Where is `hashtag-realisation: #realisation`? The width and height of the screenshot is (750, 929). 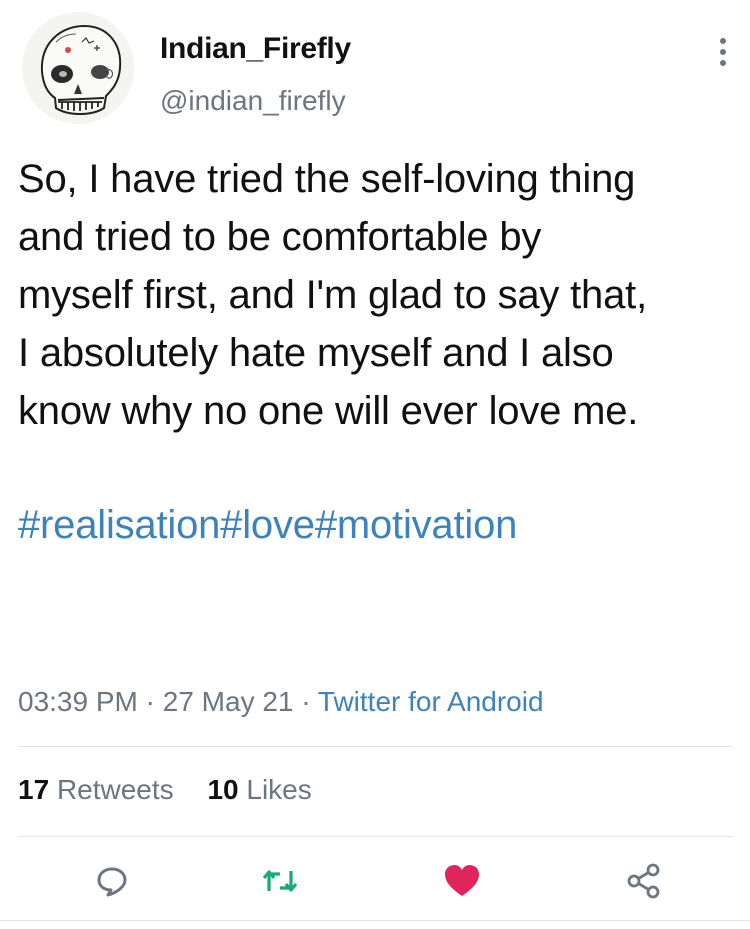
hashtag-realisation: #realisation is located at coordinates (119, 525).